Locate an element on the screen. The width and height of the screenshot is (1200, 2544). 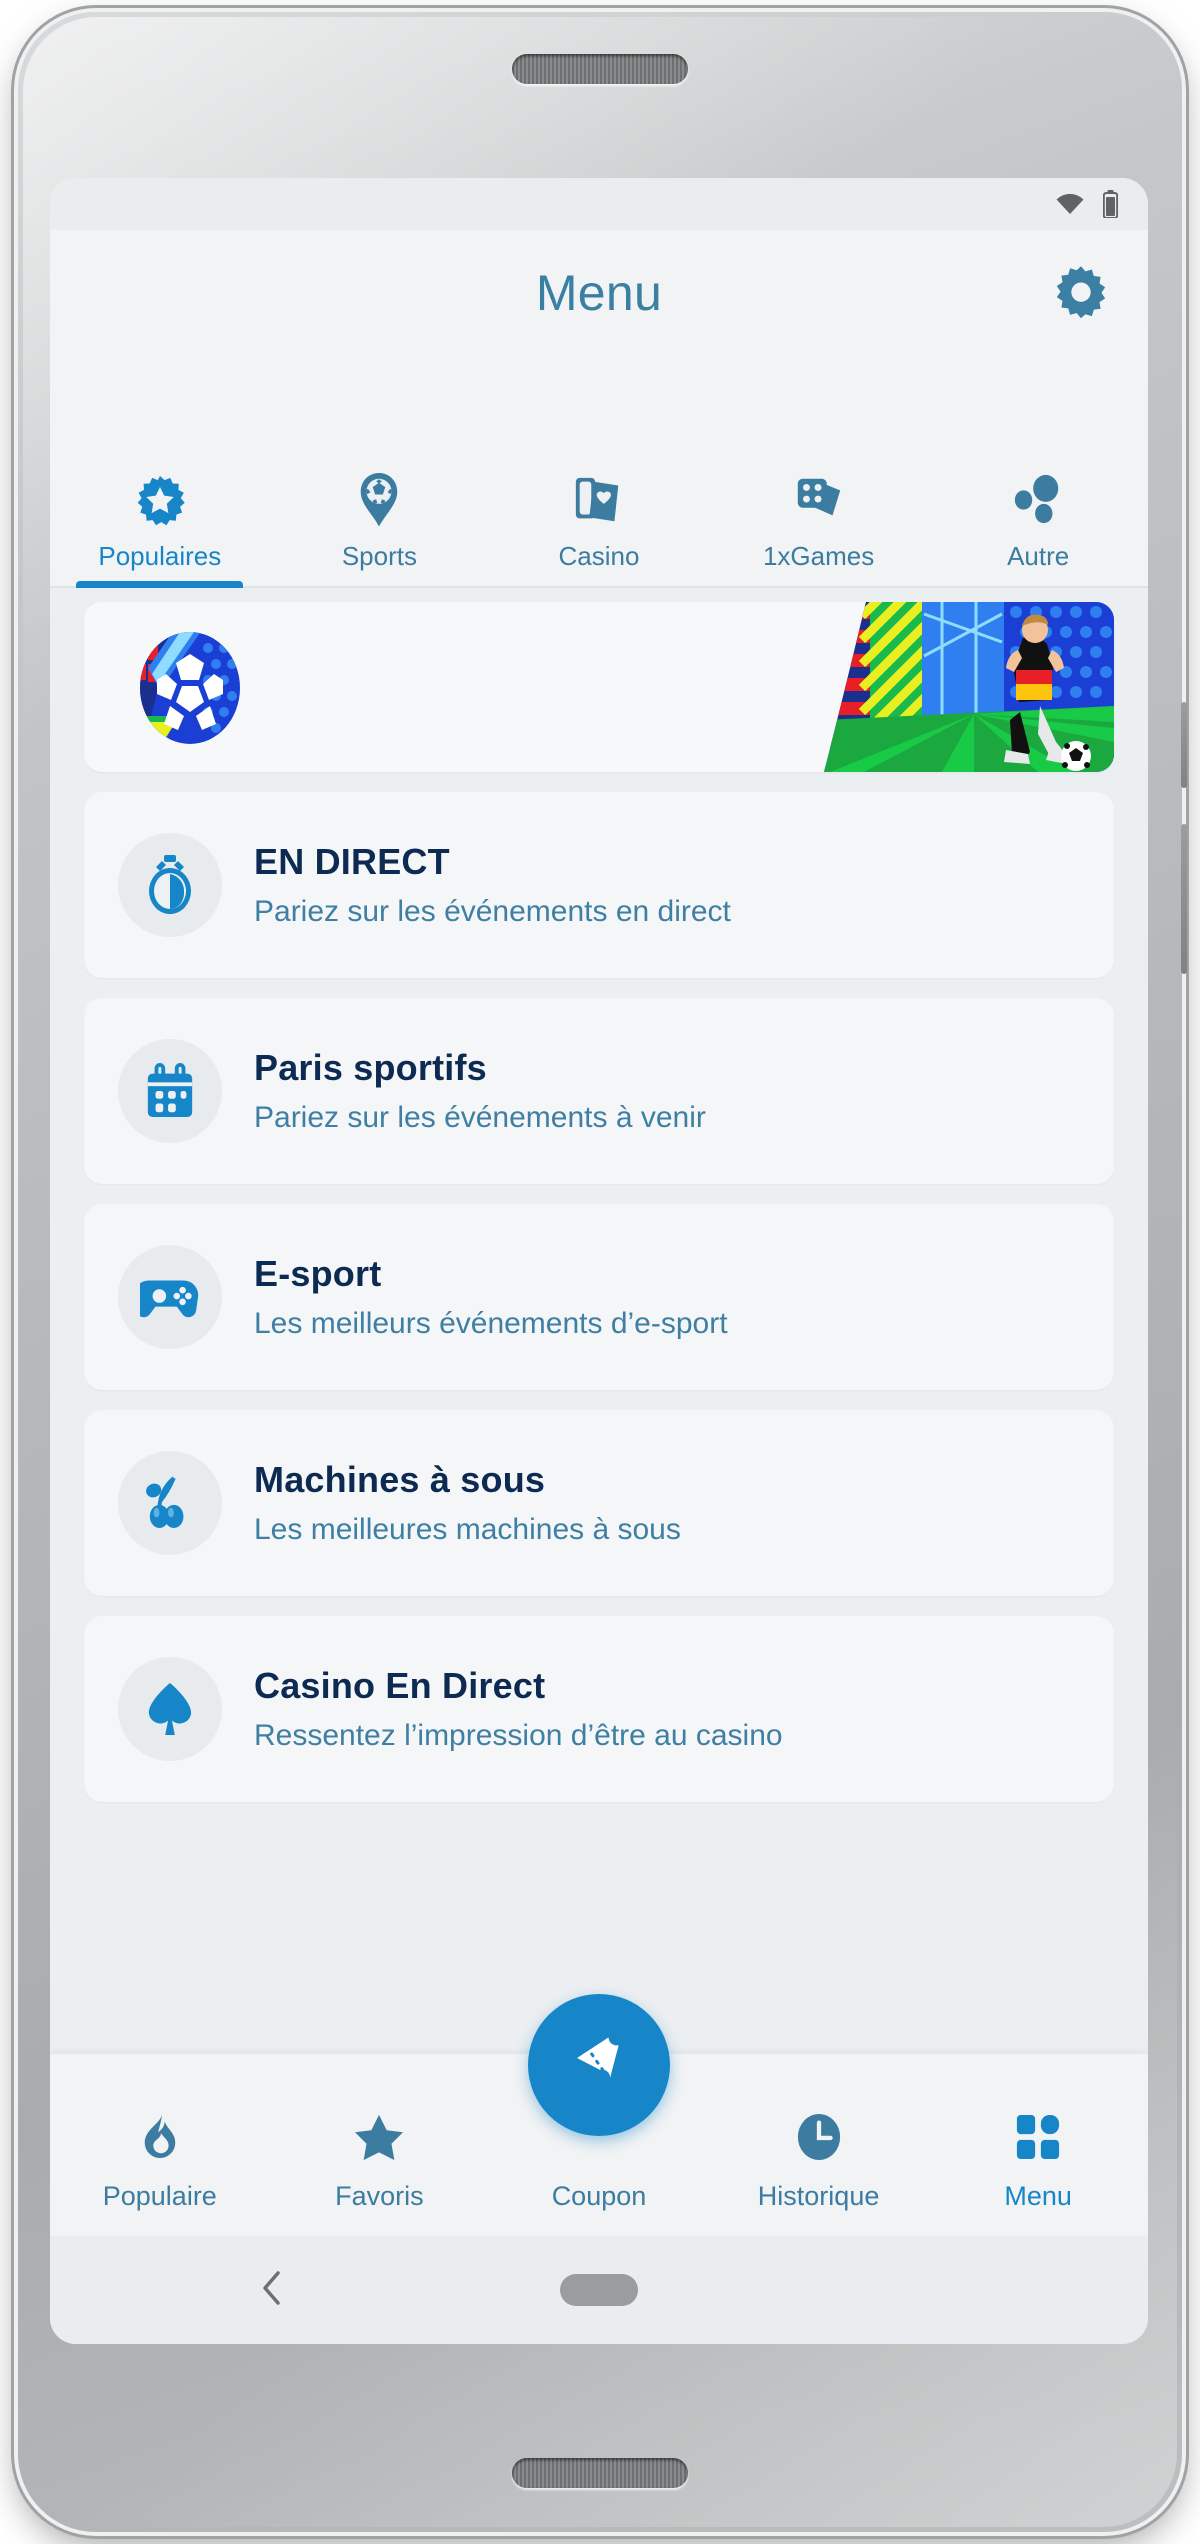
category-tabs: Populaires Sports Casino 1xGames Autre is located at coordinates (599, 493).